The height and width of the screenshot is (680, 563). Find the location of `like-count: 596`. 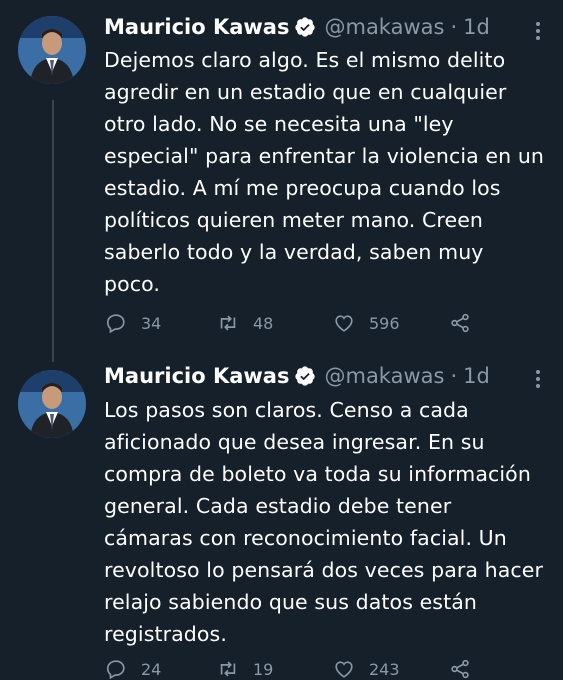

like-count: 596 is located at coordinates (384, 323).